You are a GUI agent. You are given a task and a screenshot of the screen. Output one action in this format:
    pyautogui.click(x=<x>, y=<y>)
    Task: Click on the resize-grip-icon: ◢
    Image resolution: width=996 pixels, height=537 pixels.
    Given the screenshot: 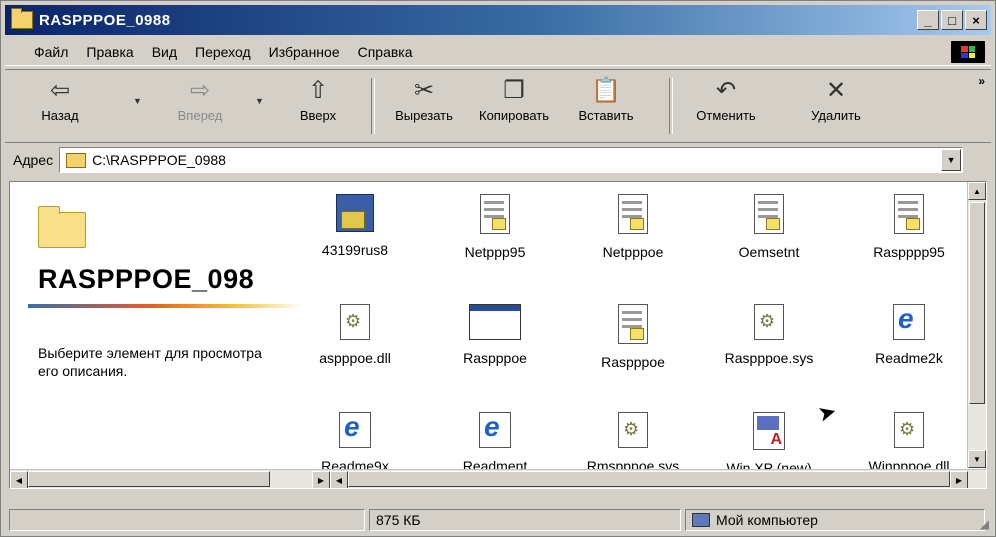 What is the action you would take?
    pyautogui.click(x=984, y=524)
    